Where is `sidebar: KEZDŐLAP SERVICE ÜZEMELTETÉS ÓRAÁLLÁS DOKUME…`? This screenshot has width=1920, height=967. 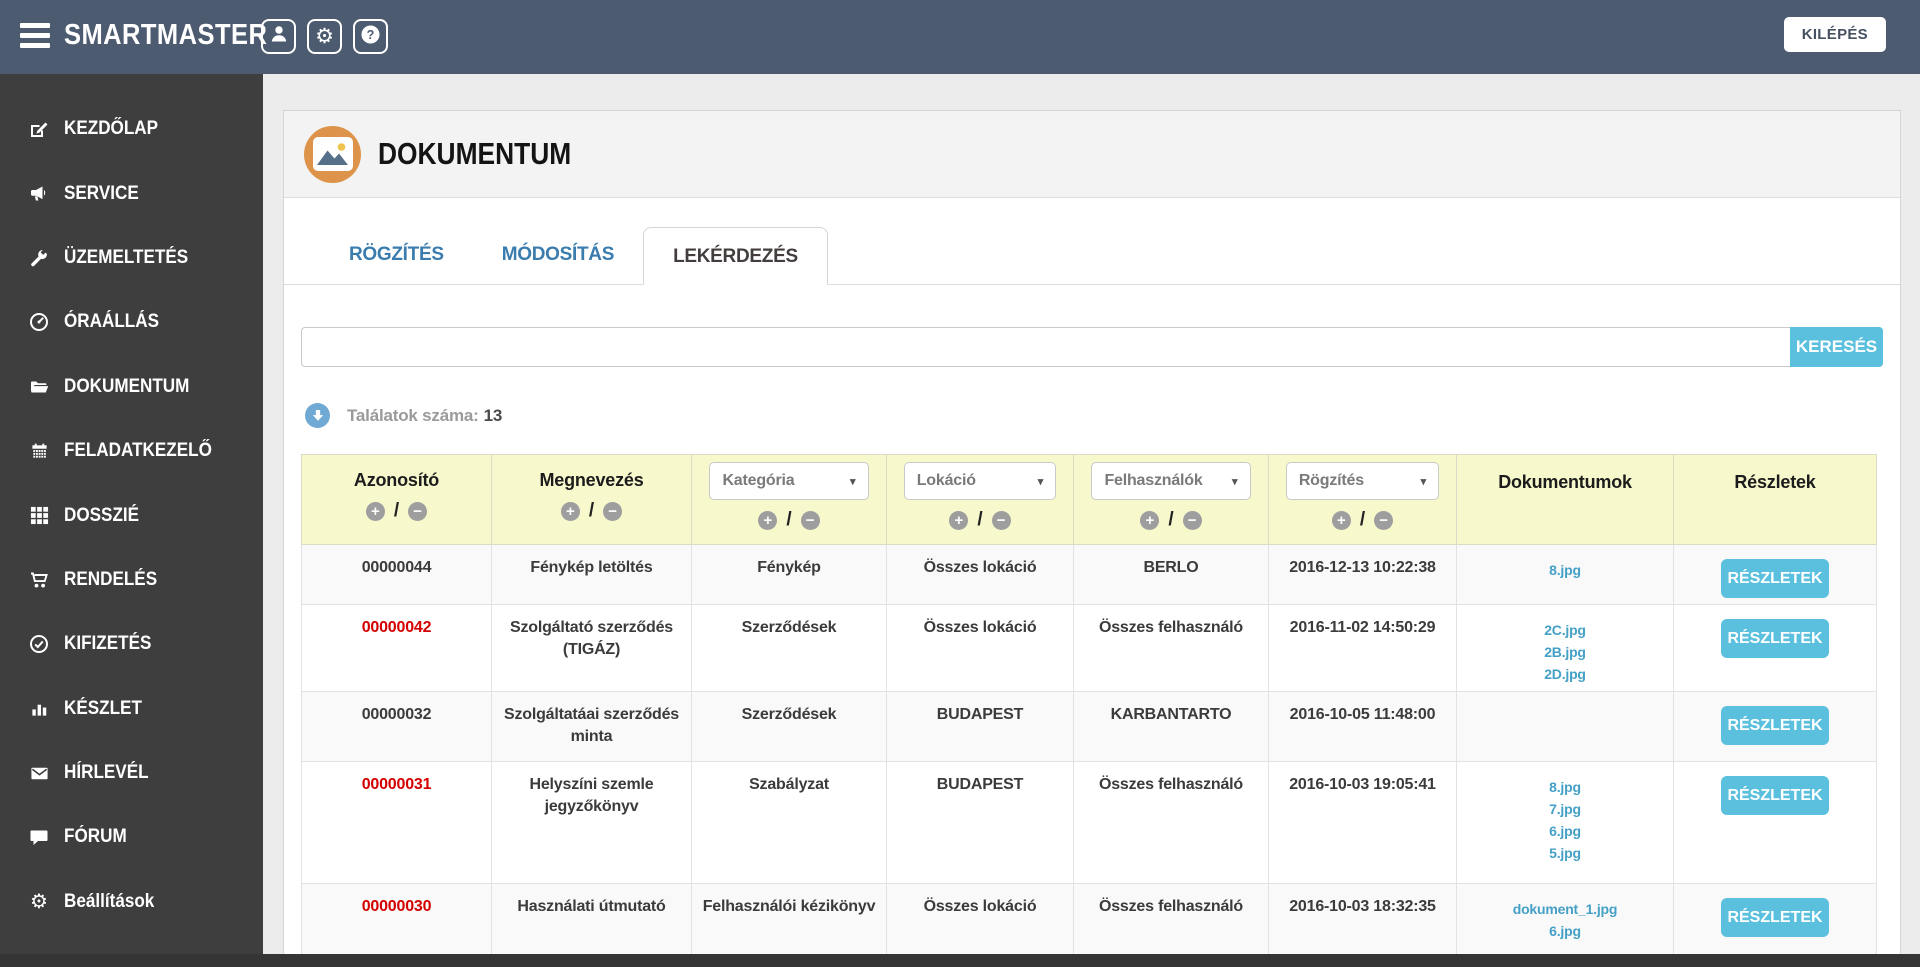 sidebar: KEZDŐLAP SERVICE ÜZEMELTETÉS ÓRAÁLLÁS DOKUME… is located at coordinates (131, 520).